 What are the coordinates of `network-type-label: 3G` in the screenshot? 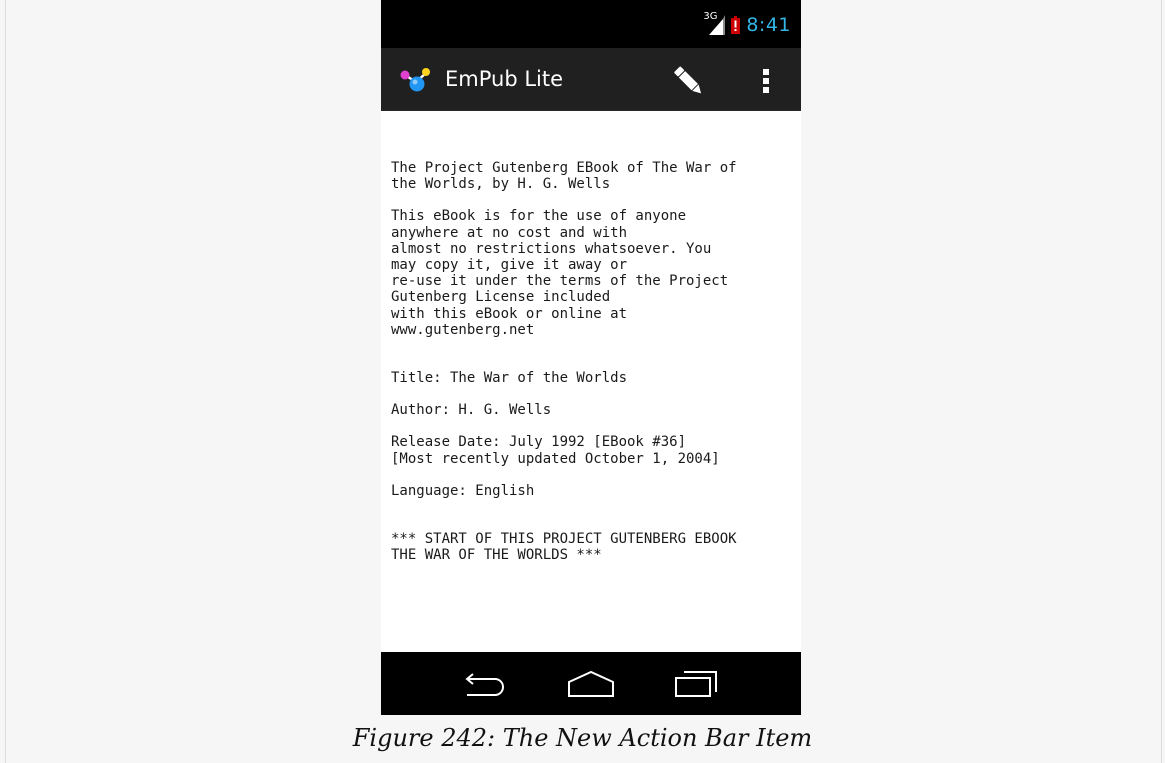 It's located at (710, 16).